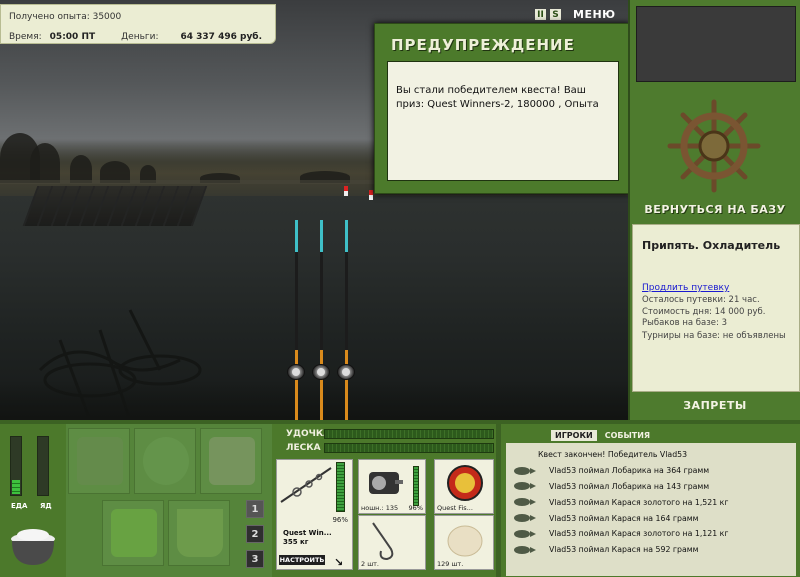 The width and height of the screenshot is (800, 577). I want to click on time-money-row: Время: 05:00 ПТ Деньги: 64 337 496 руб., so click(138, 37).